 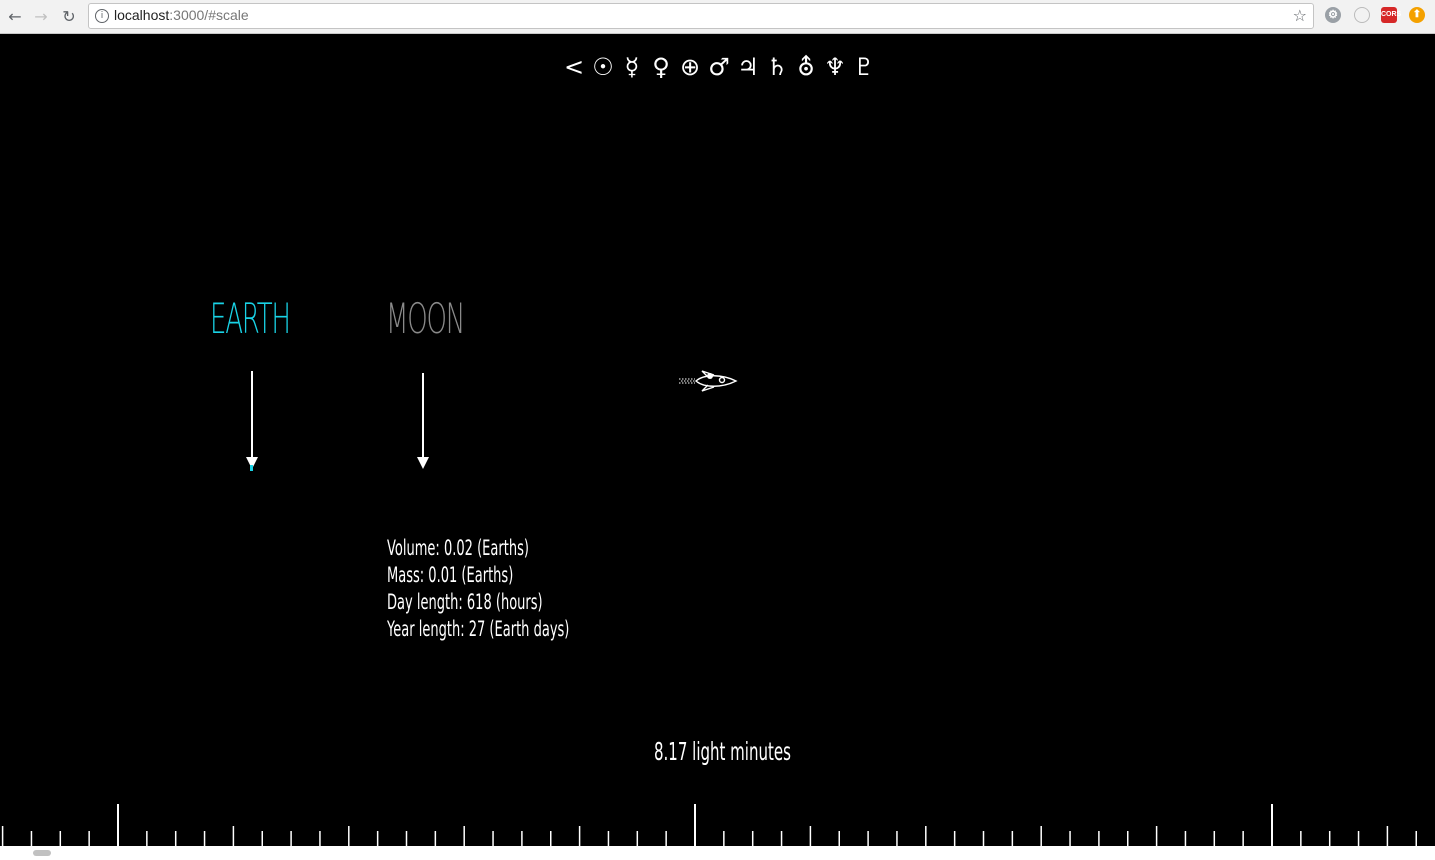 What do you see at coordinates (478, 629) in the screenshot?
I see `moon-year-length: Year length: 27 (Earth days)` at bounding box center [478, 629].